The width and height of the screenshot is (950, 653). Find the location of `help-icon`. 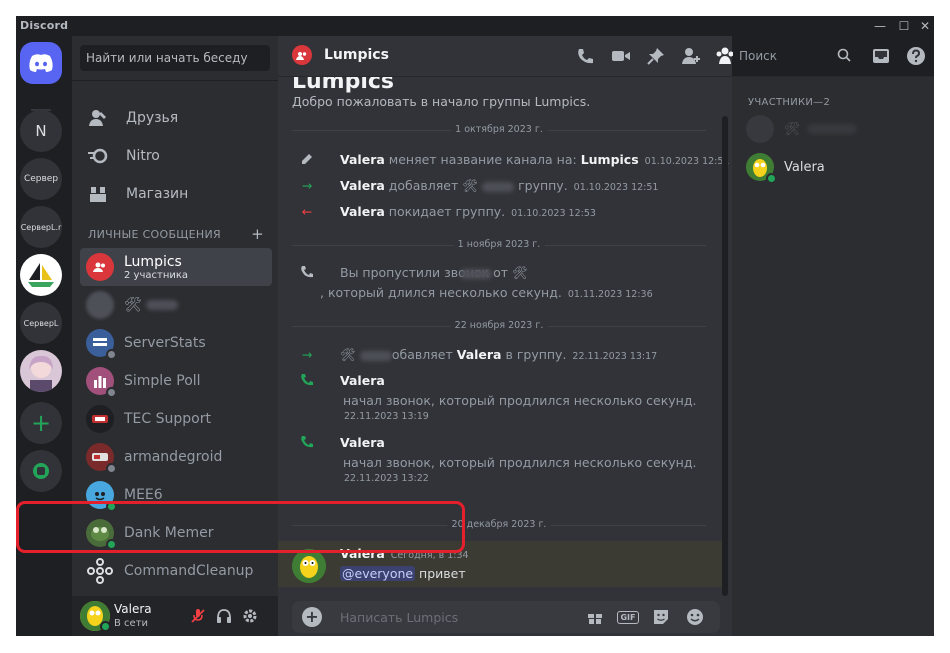

help-icon is located at coordinates (916, 56).